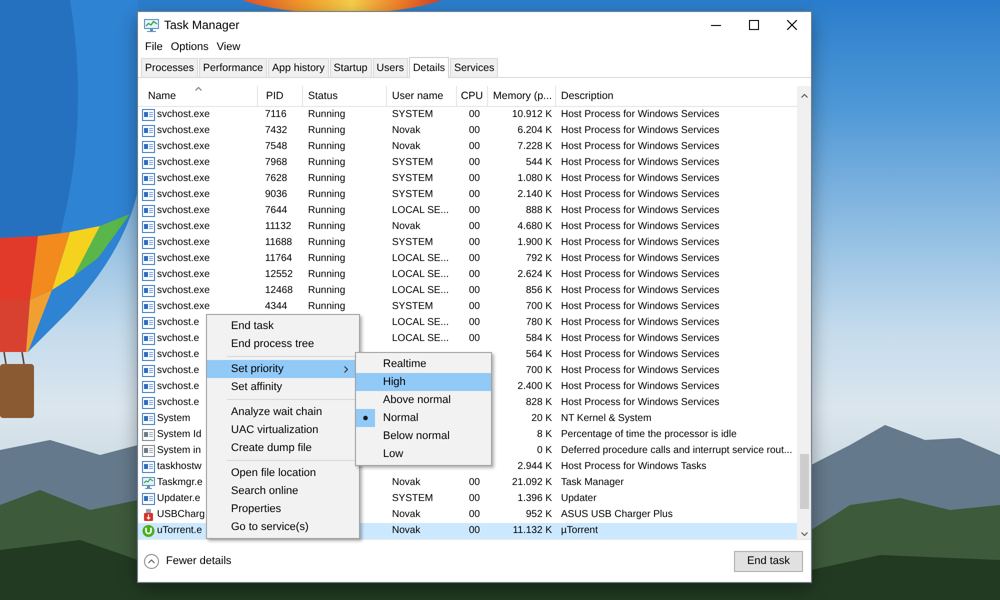 The image size is (1000, 600). I want to click on pid-value: 11688, so click(278, 243).